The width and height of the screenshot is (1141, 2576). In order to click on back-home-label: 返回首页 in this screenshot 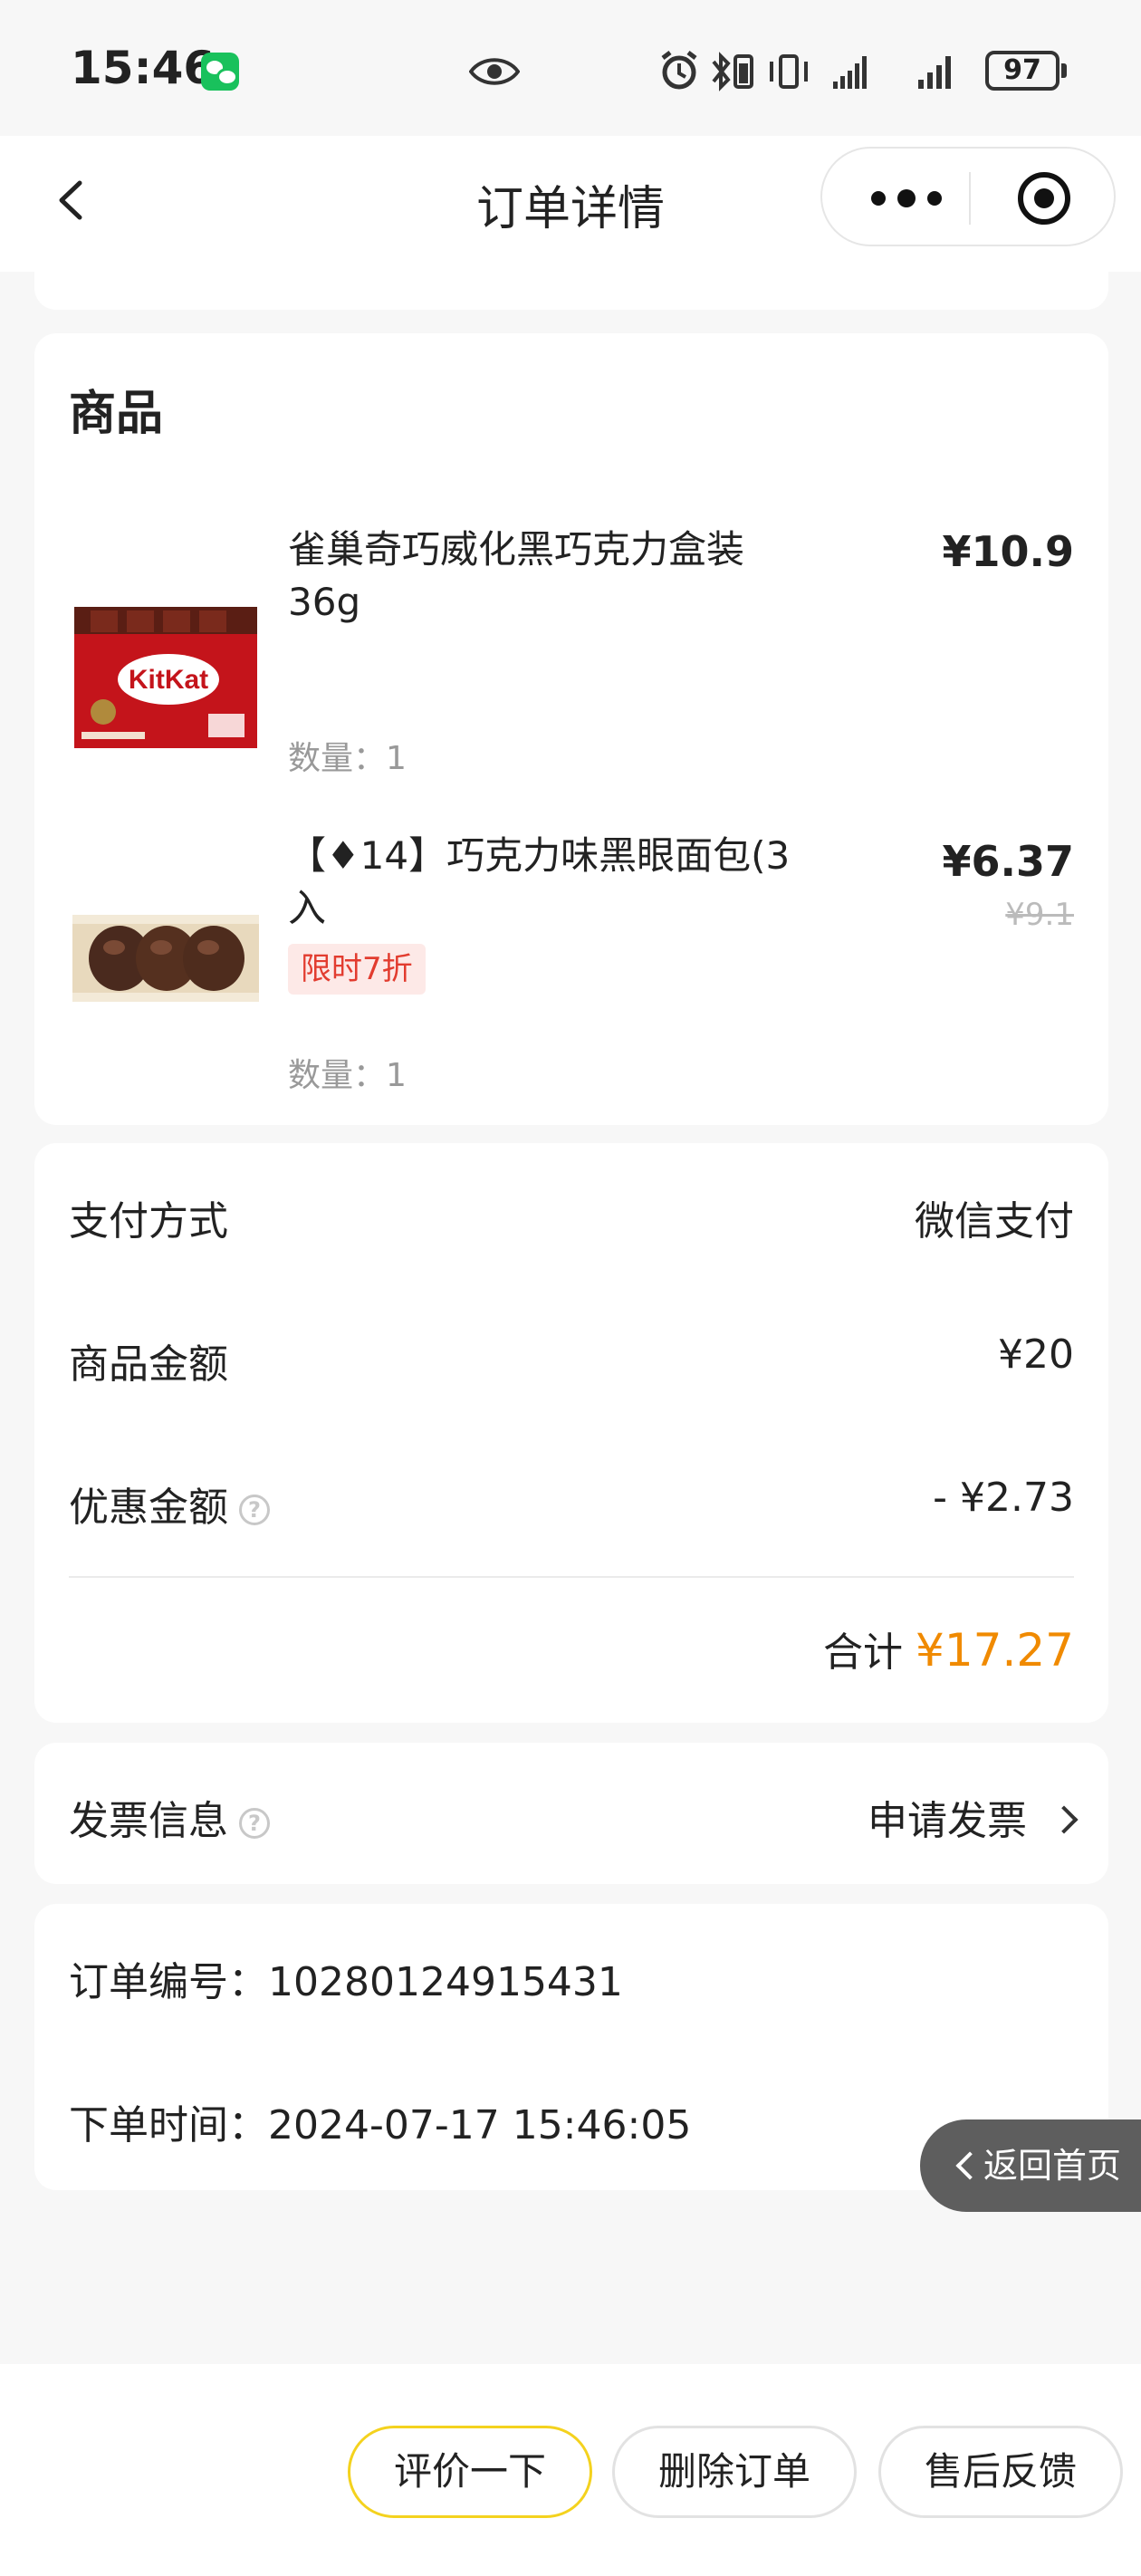, I will do `click(1052, 2166)`.